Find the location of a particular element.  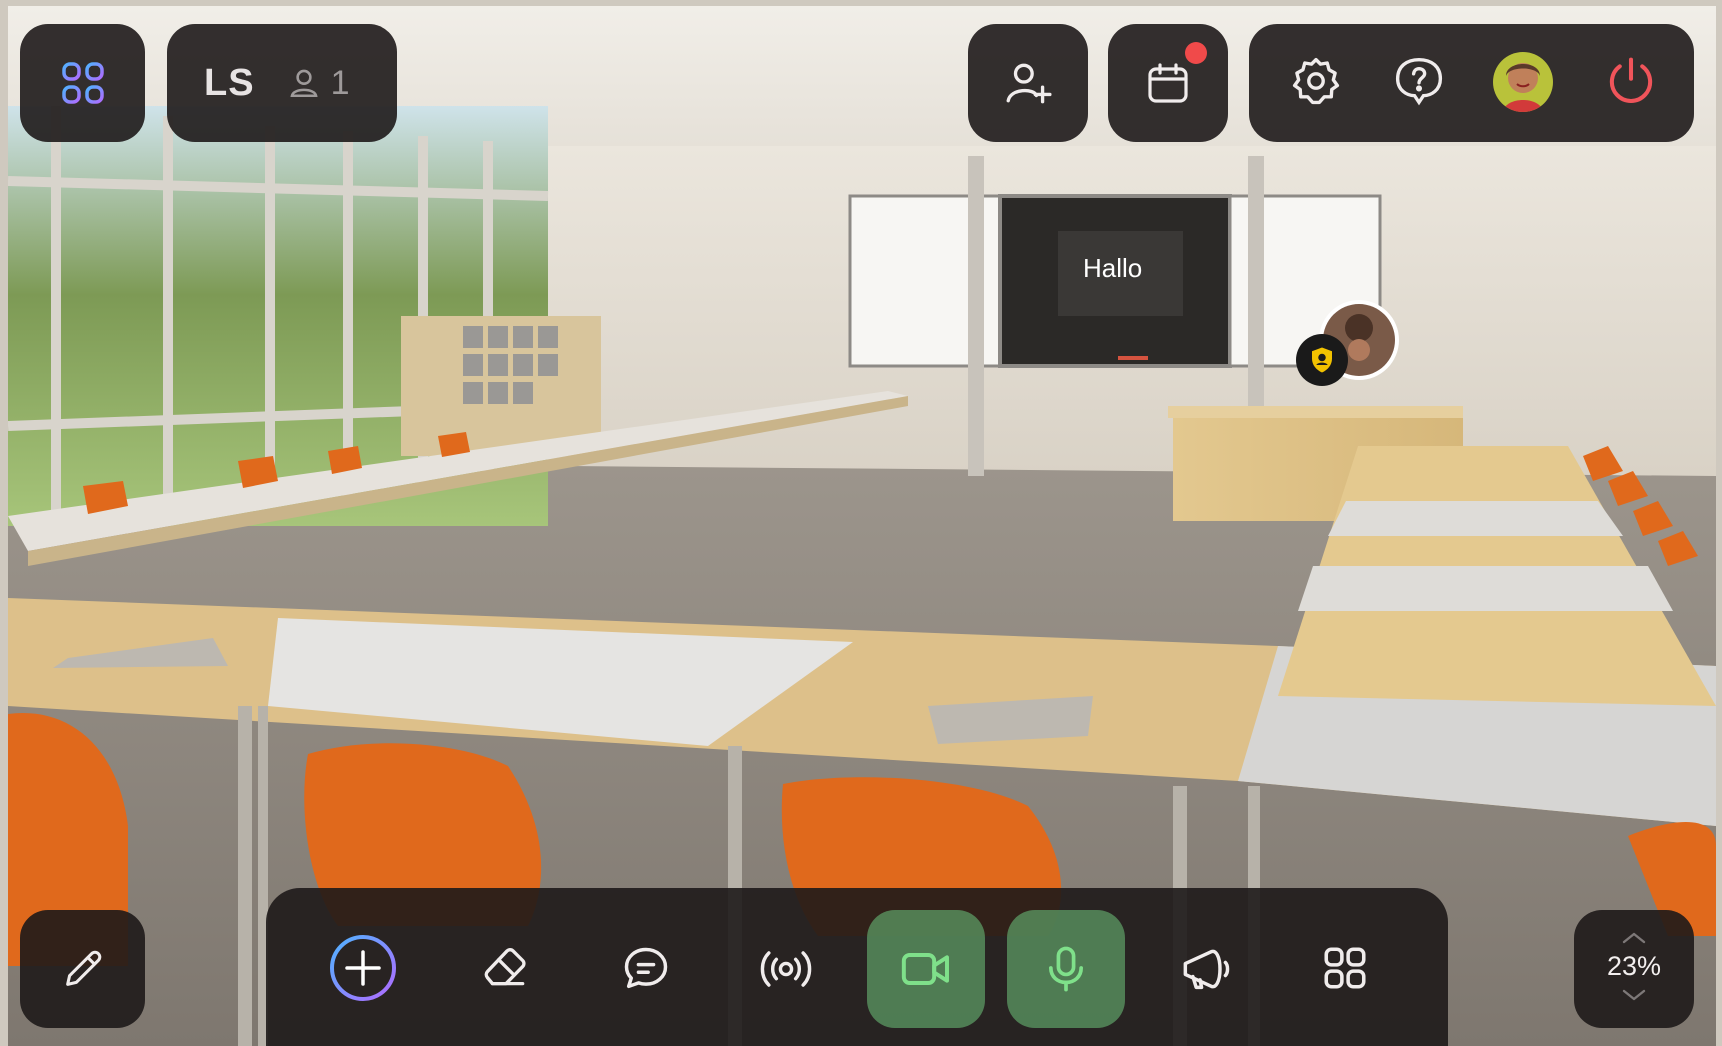

moderator-badge-icon is located at coordinates (1322, 360).